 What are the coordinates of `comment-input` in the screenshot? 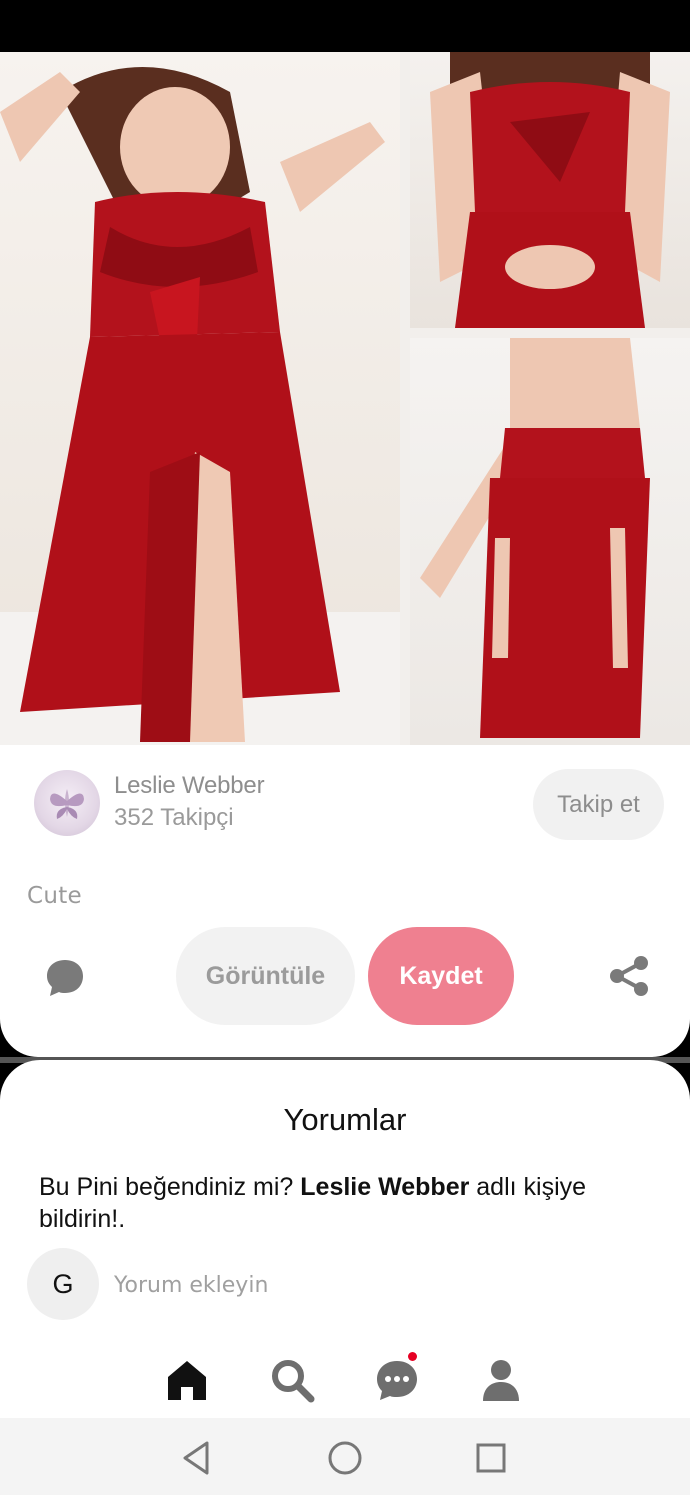 It's located at (374, 1285).